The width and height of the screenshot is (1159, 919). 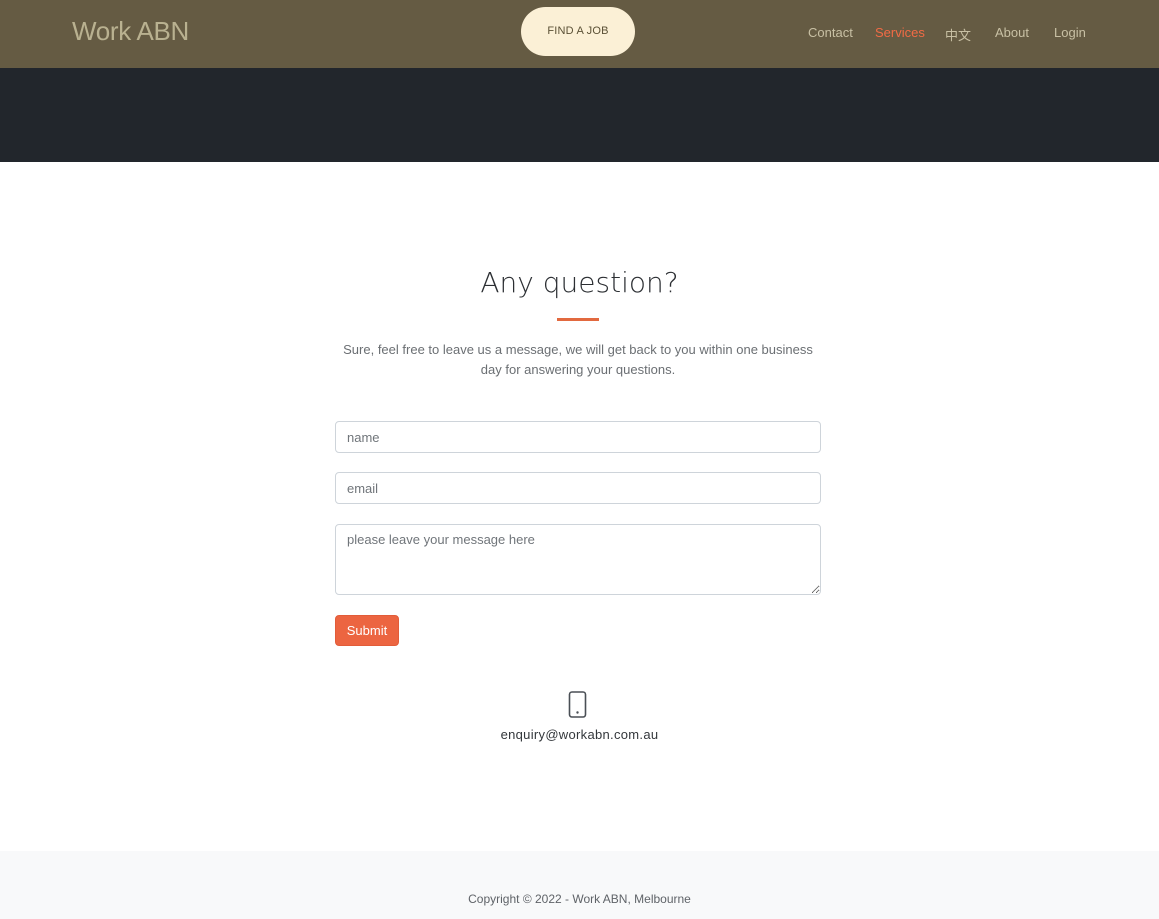 I want to click on name-input, so click(x=578, y=437).